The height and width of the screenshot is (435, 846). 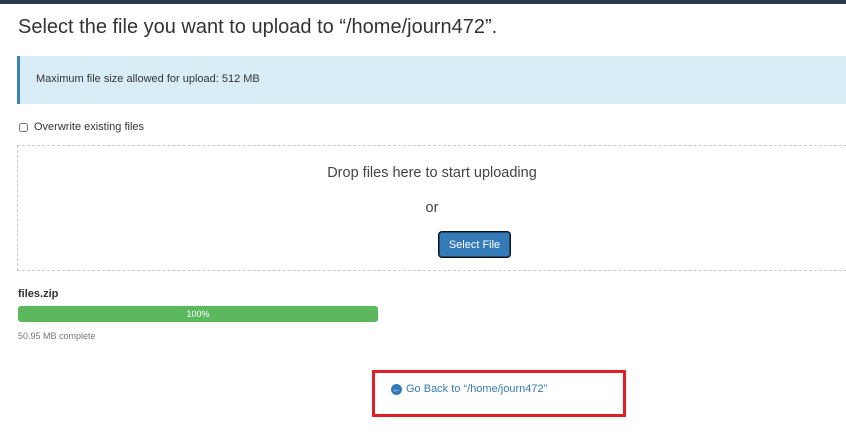 I want to click on upload-progress-bar: 100%, so click(x=198, y=314).